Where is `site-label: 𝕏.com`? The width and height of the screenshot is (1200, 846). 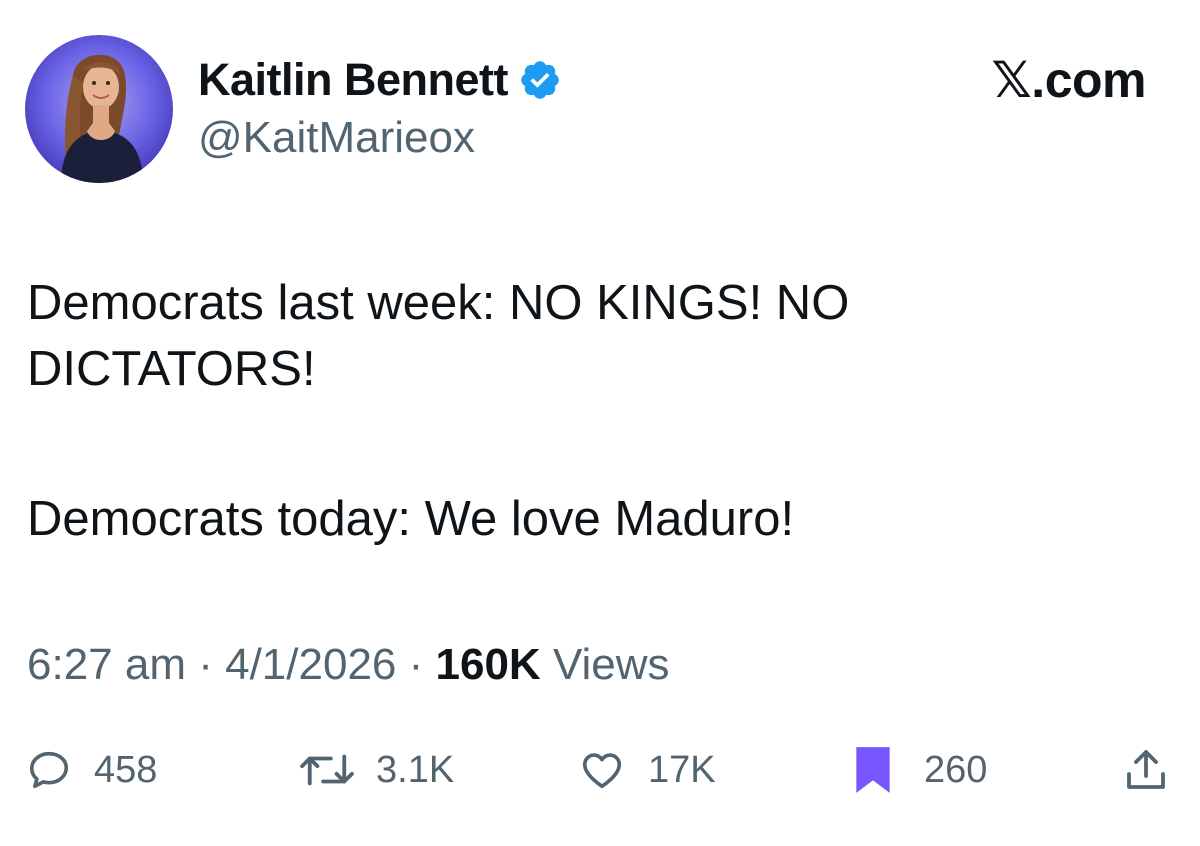
site-label: 𝕏.com is located at coordinates (1069, 80).